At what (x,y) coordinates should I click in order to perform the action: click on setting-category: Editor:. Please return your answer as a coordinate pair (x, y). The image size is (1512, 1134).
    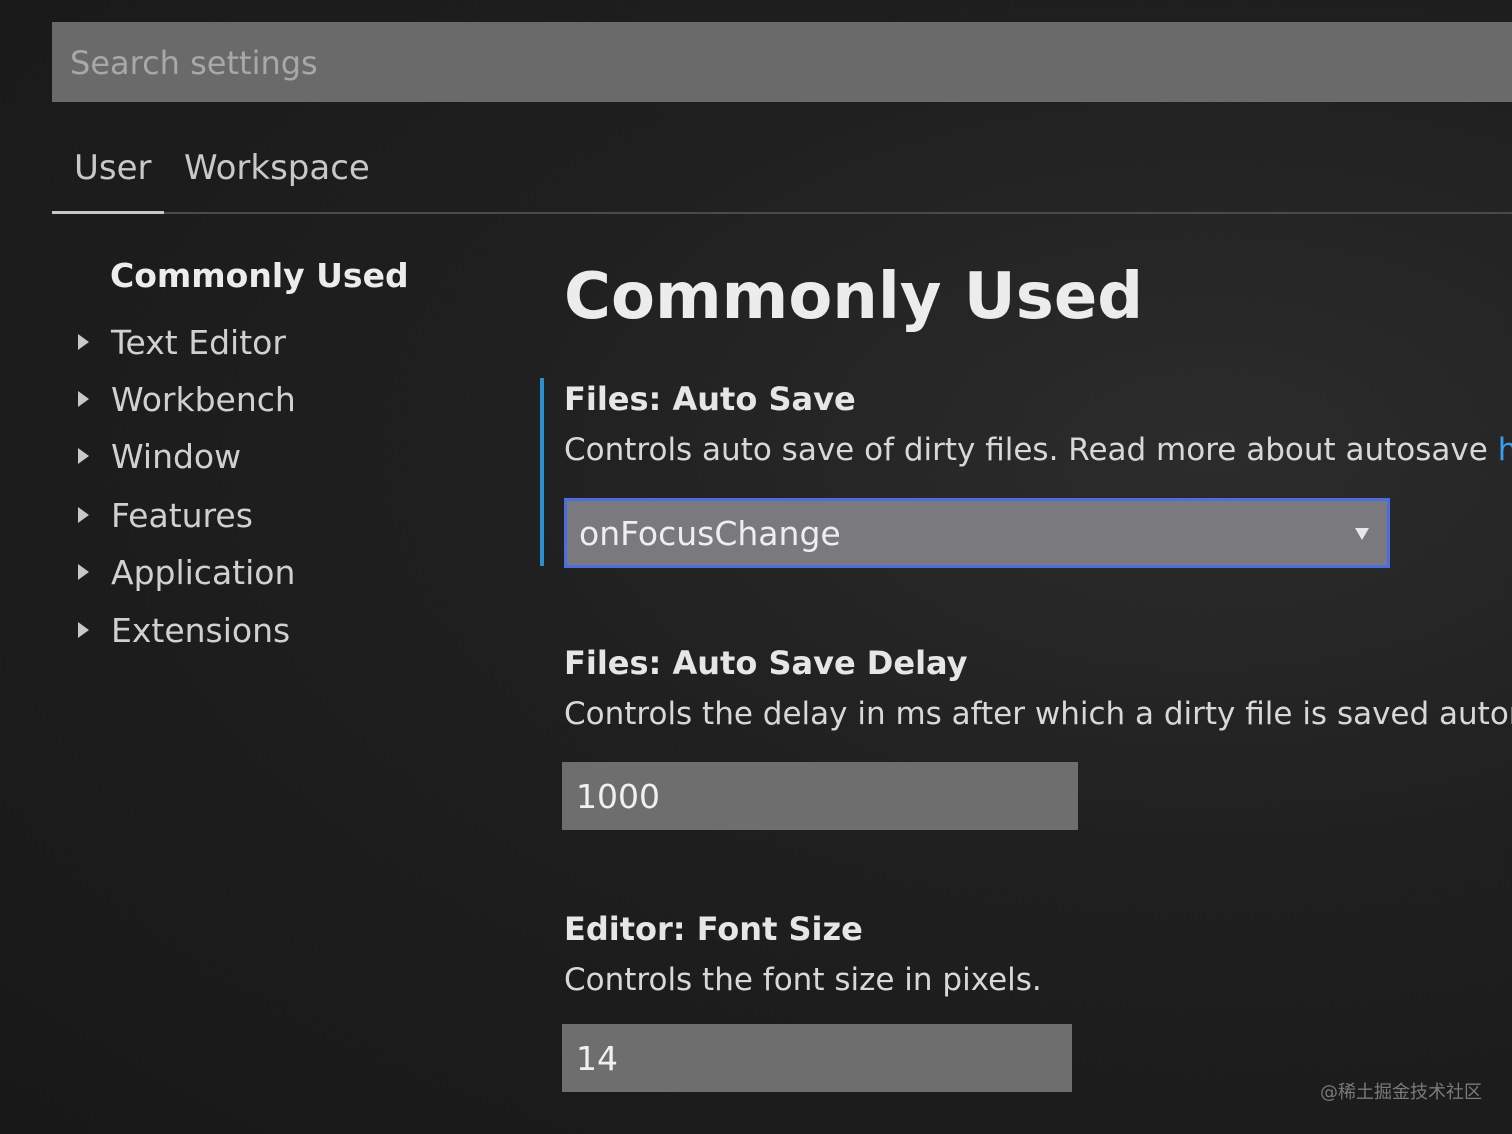
    Looking at the image, I should click on (630, 929).